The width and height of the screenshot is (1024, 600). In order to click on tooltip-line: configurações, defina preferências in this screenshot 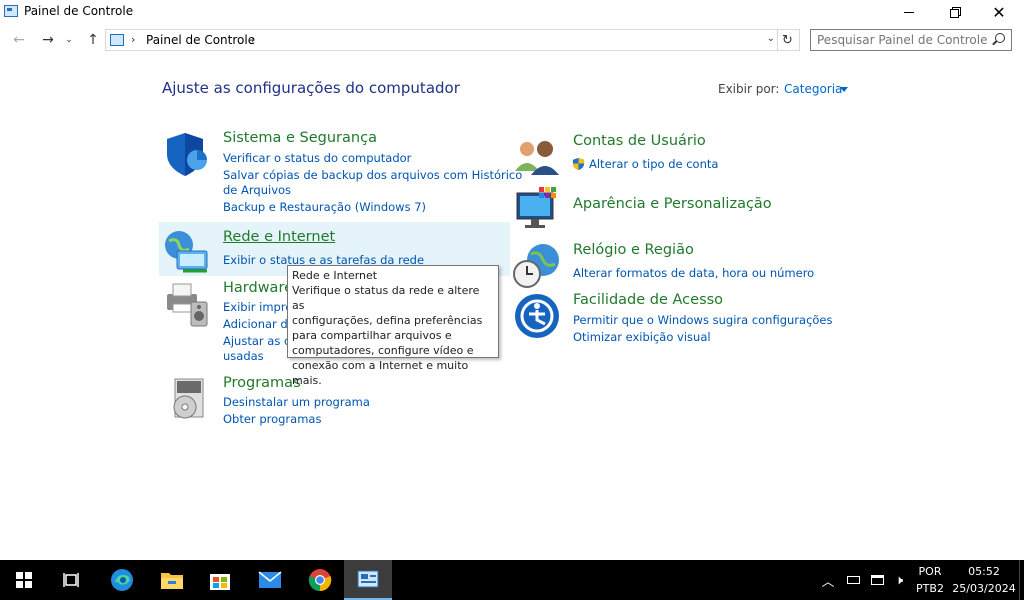, I will do `click(387, 320)`.